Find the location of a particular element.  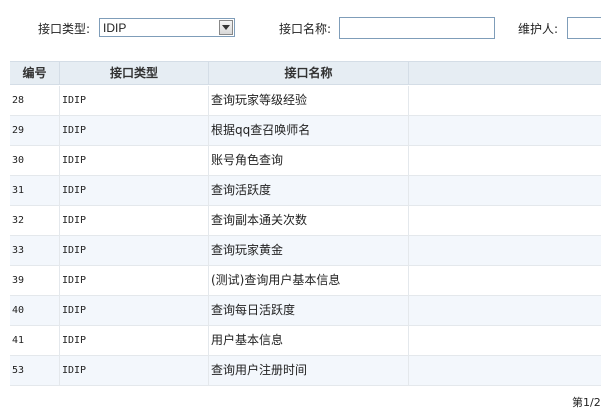

interface-name-input is located at coordinates (417, 28).